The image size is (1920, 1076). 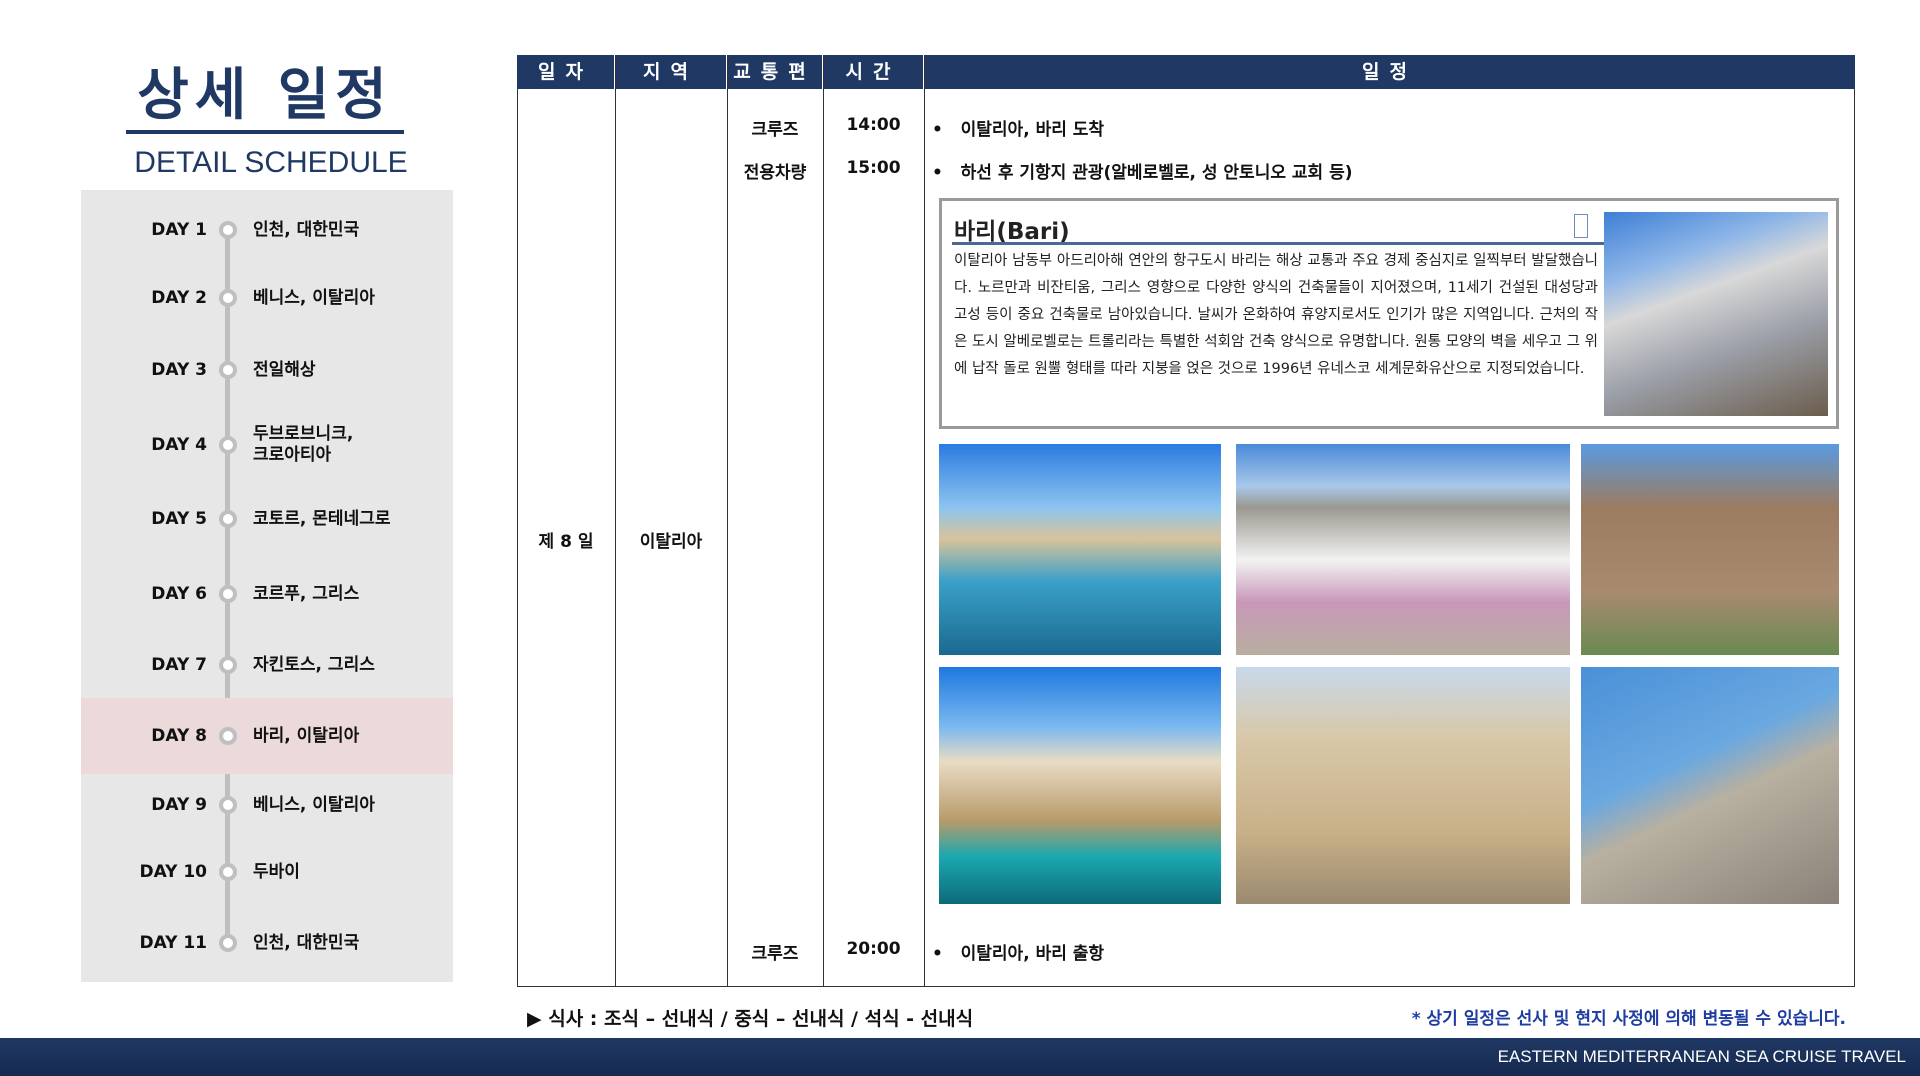 What do you see at coordinates (873, 949) in the screenshot?
I see `time-cell: 20:00` at bounding box center [873, 949].